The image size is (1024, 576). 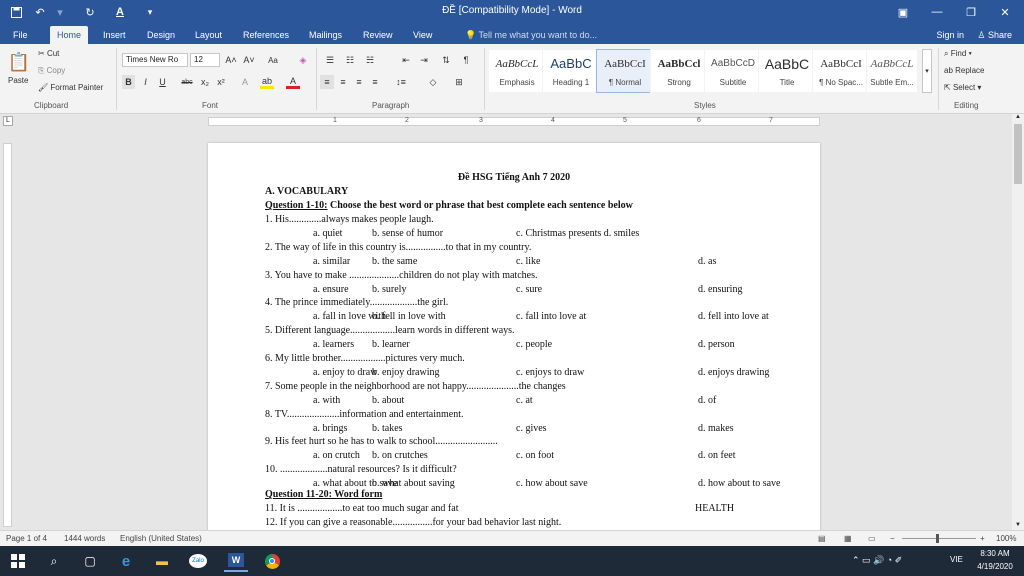 What do you see at coordinates (1018, 118) in the screenshot?
I see `scroll-up-icon: ▲` at bounding box center [1018, 118].